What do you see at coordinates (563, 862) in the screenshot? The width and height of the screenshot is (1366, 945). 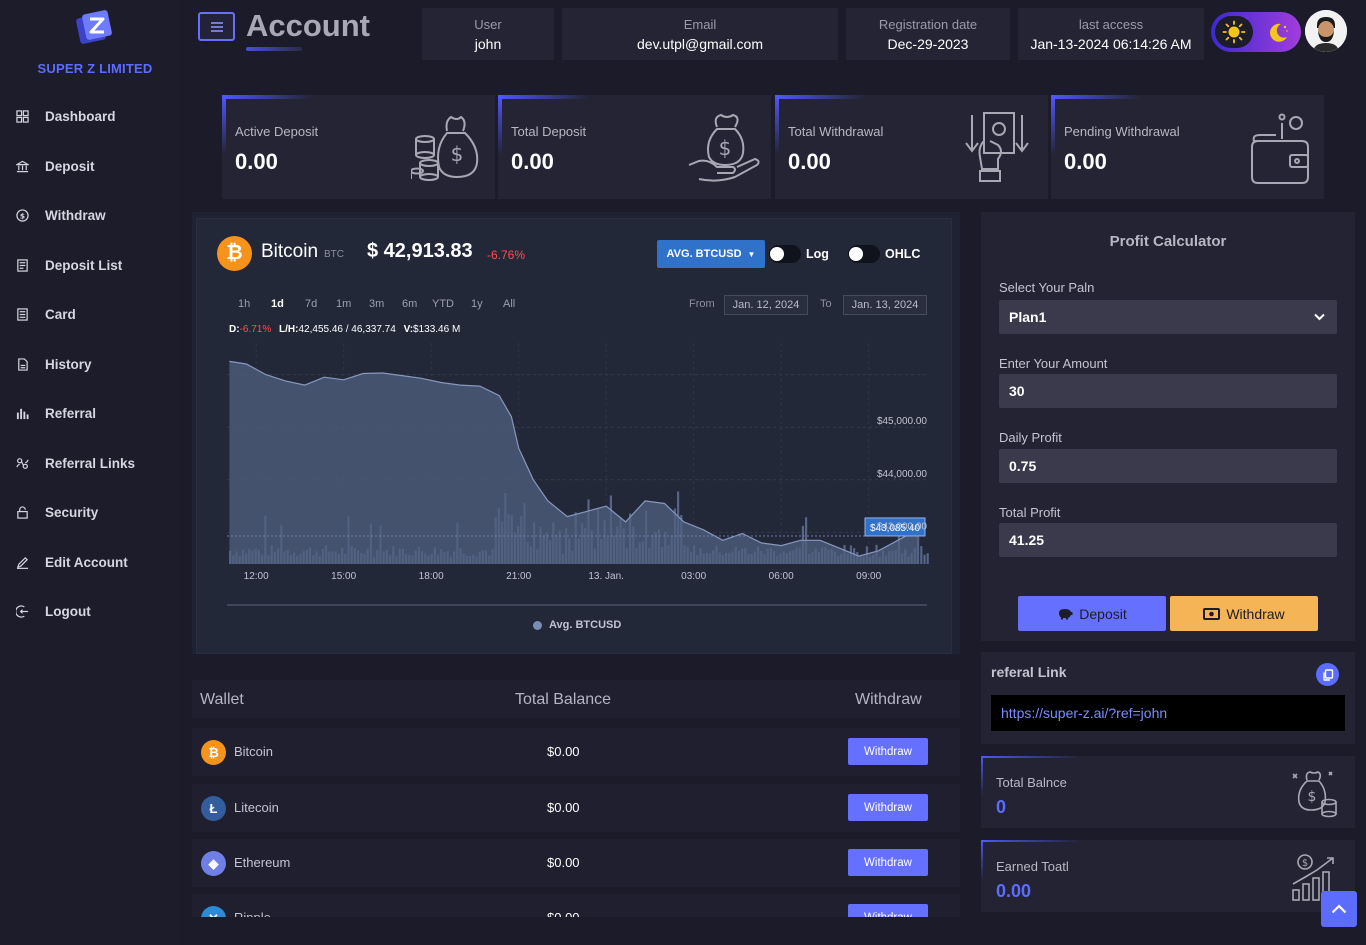 I see `wallet-balance: $0.00` at bounding box center [563, 862].